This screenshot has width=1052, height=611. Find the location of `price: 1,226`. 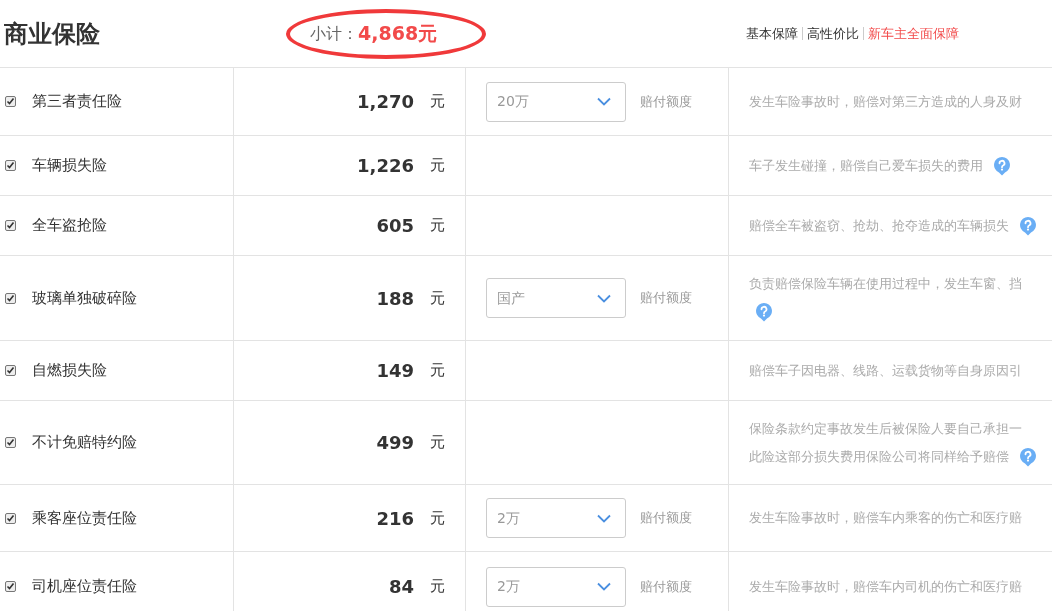

price: 1,226 is located at coordinates (385, 166).